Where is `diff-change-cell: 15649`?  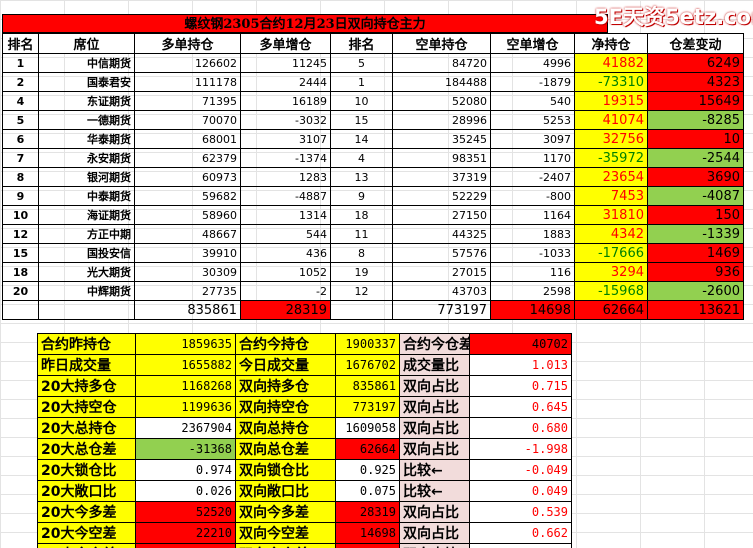 diff-change-cell: 15649 is located at coordinates (695, 101).